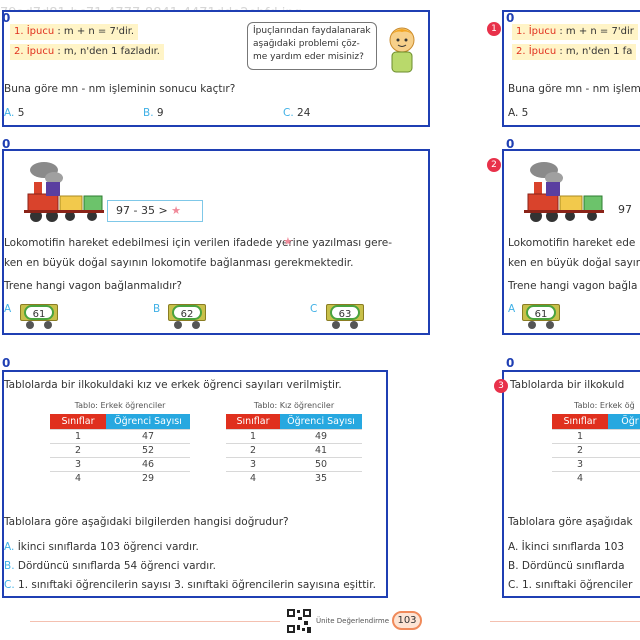 The width and height of the screenshot is (640, 640). What do you see at coordinates (148, 436) in the screenshot?
I see `table-cell: 47` at bounding box center [148, 436].